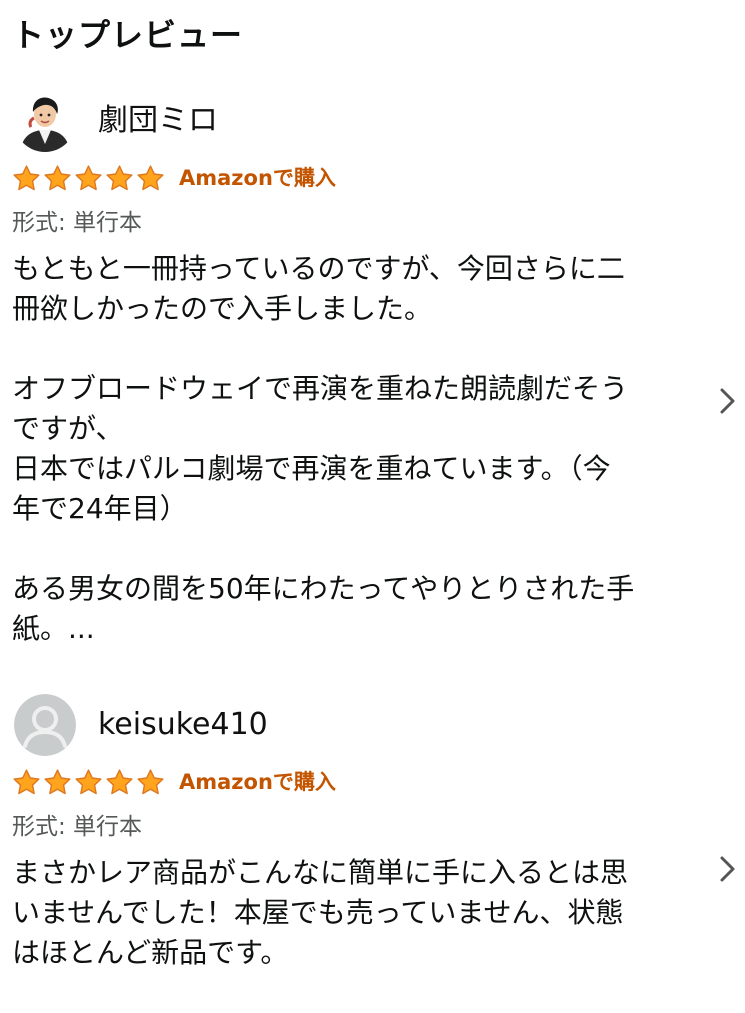 Image resolution: width=745 pixels, height=1013 pixels. I want to click on reviewer-photo-avatar, so click(45, 121).